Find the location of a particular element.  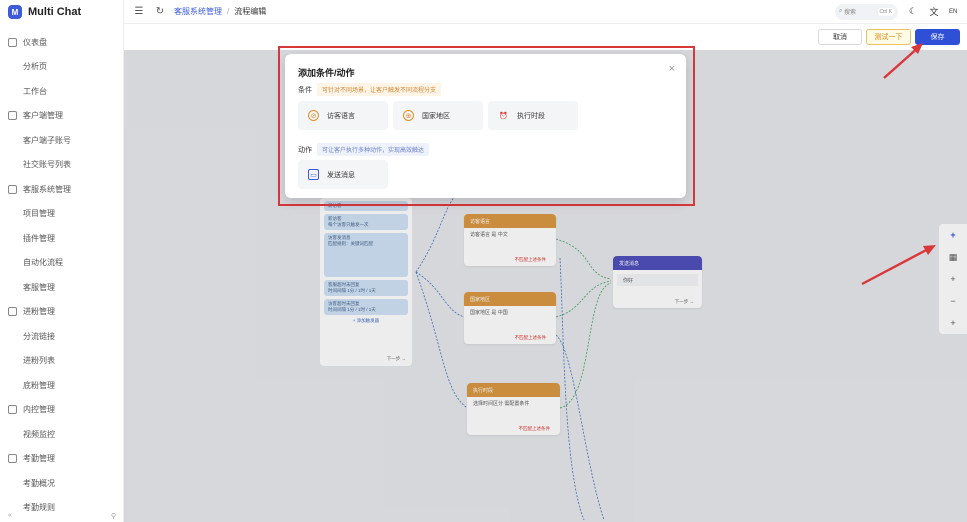

dark-mode-icon: ☾ is located at coordinates (913, 12).